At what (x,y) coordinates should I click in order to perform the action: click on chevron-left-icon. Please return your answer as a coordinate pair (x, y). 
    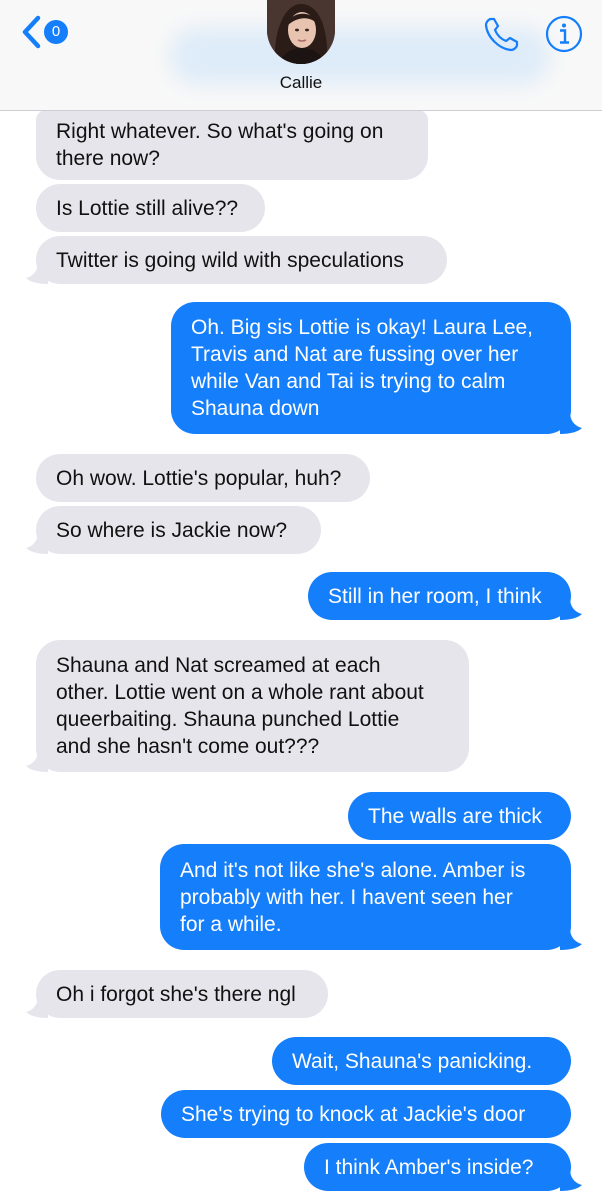
    Looking at the image, I should click on (31, 32).